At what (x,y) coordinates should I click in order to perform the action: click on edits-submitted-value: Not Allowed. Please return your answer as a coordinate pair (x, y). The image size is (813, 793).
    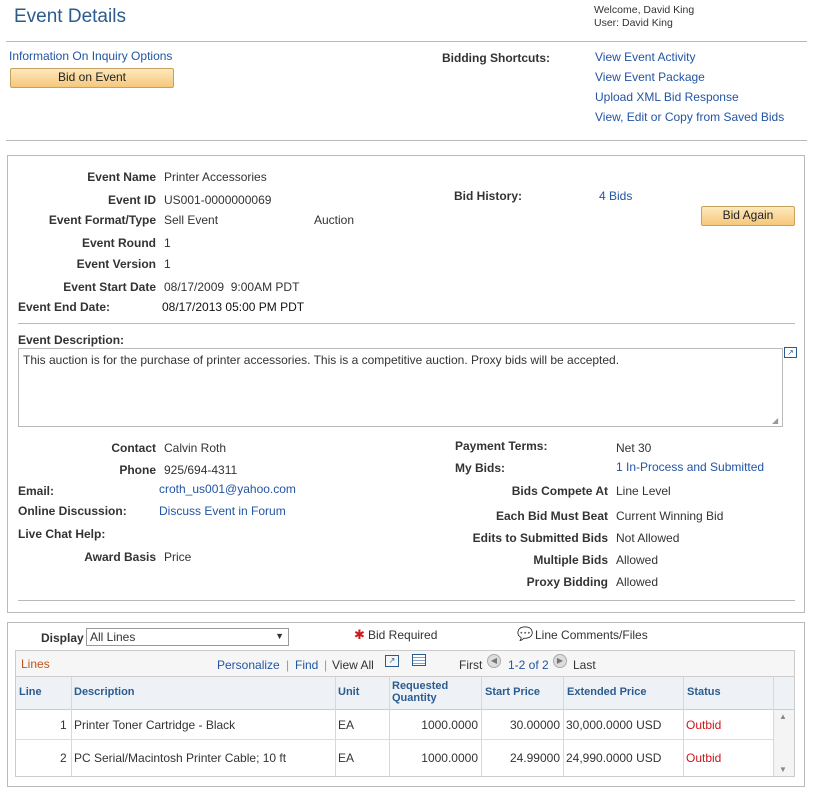
    Looking at the image, I should click on (648, 538).